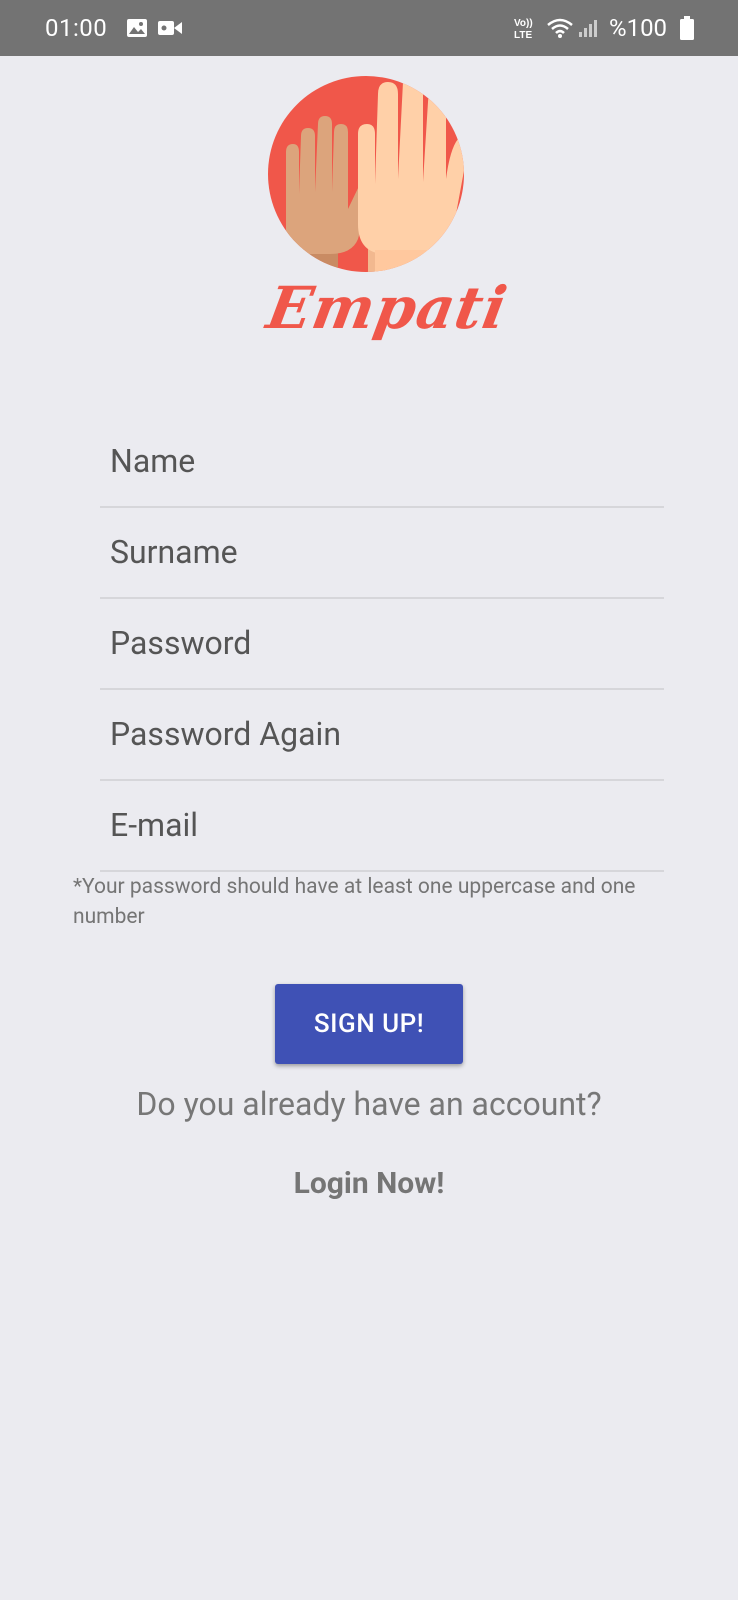  Describe the element at coordinates (76, 28) in the screenshot. I see `status-time: 01:00` at that location.